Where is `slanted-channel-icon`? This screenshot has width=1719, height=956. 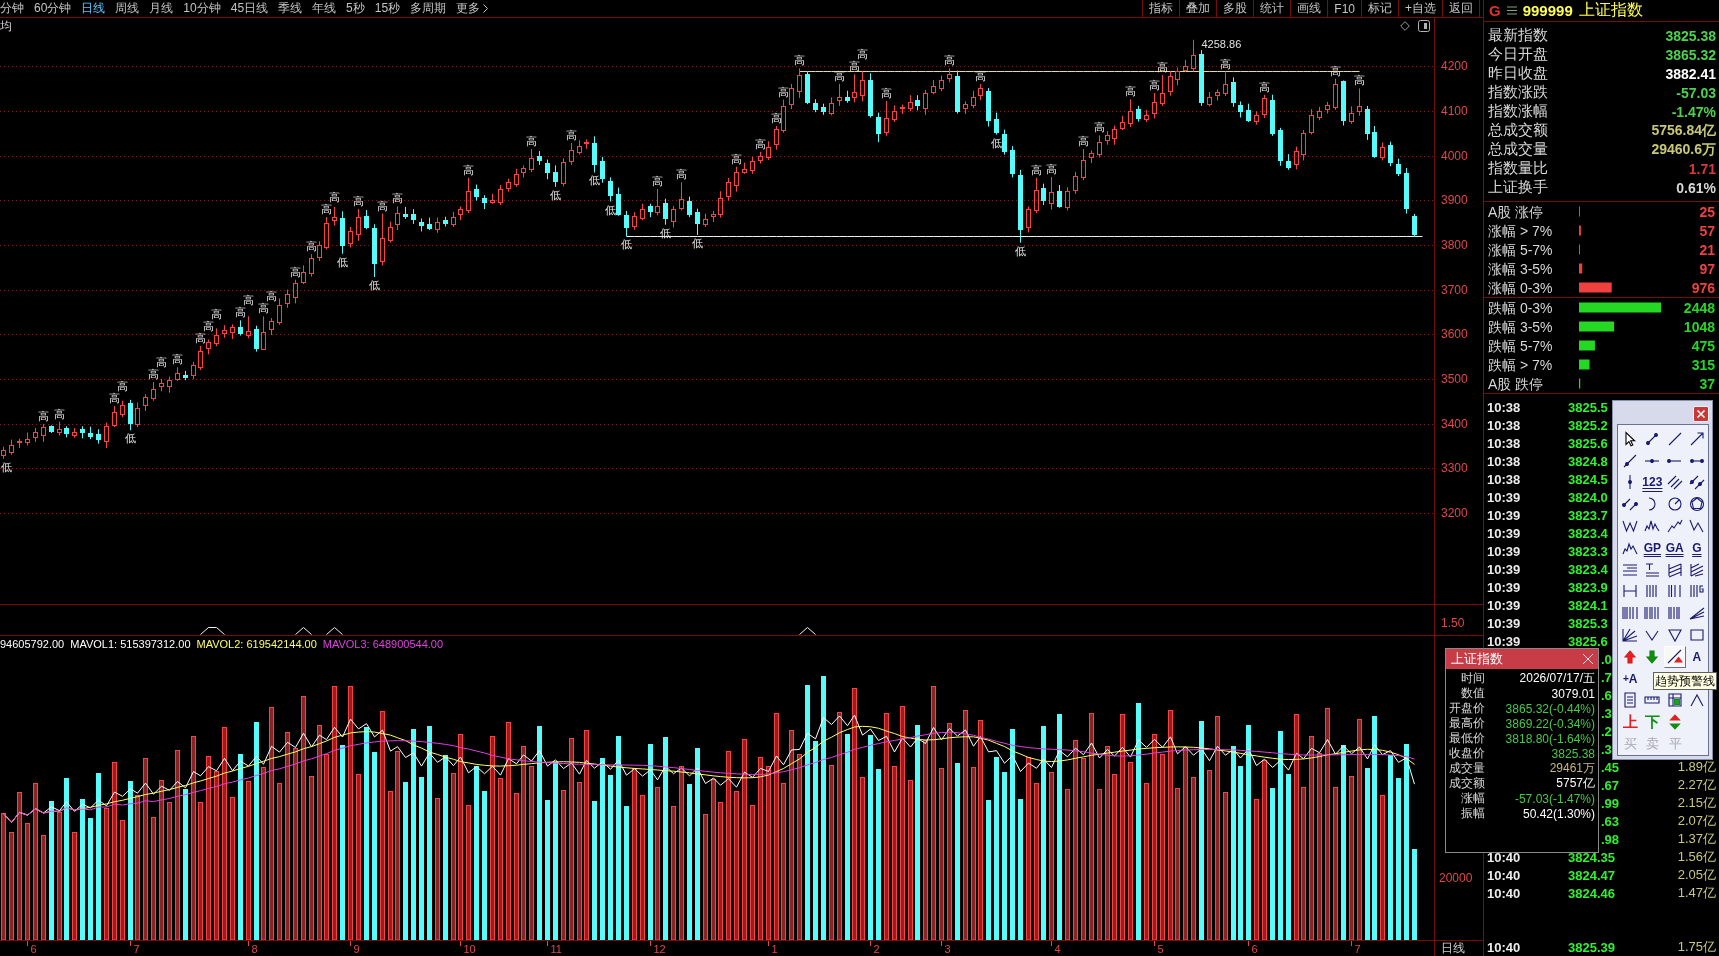
slanted-channel-icon is located at coordinates (1674, 569).